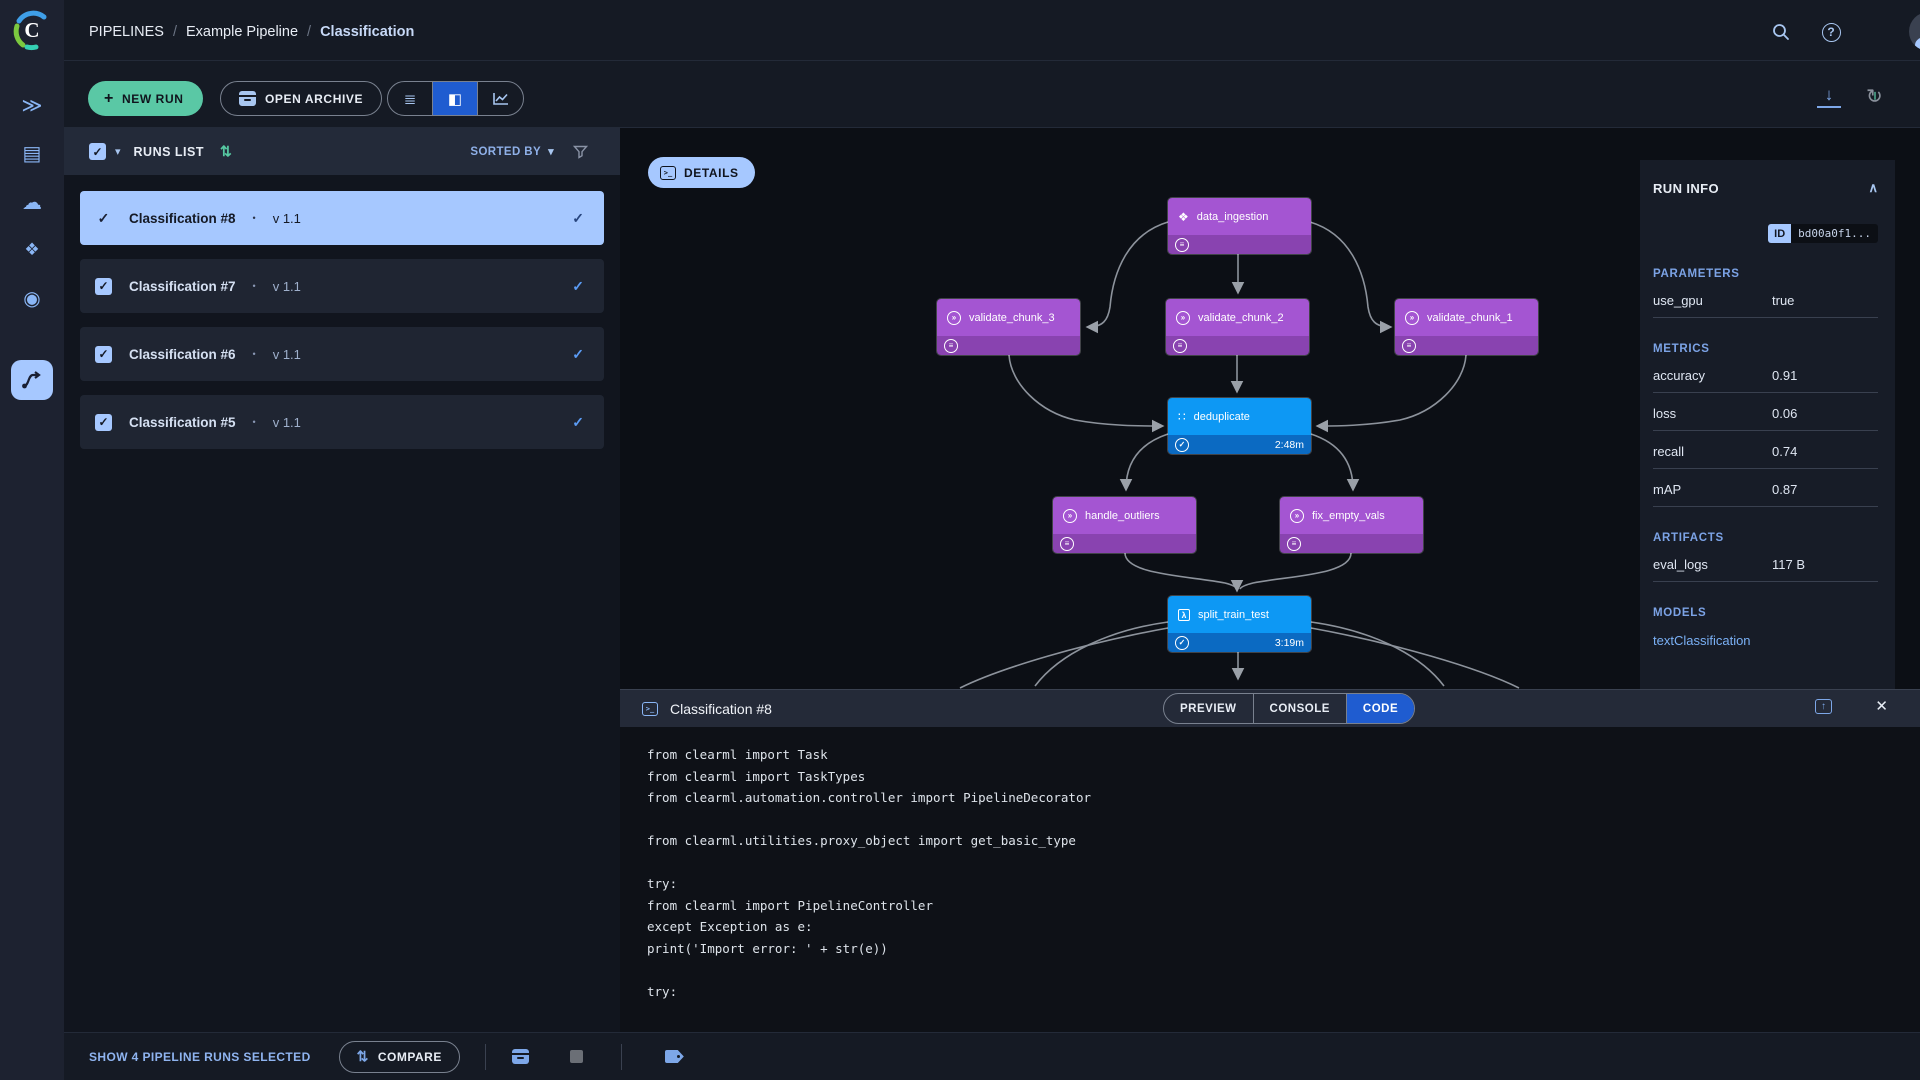 The image size is (1920, 1080). Describe the element at coordinates (512, 152) in the screenshot. I see `sorted-by-control: SORTED BY ▾` at that location.